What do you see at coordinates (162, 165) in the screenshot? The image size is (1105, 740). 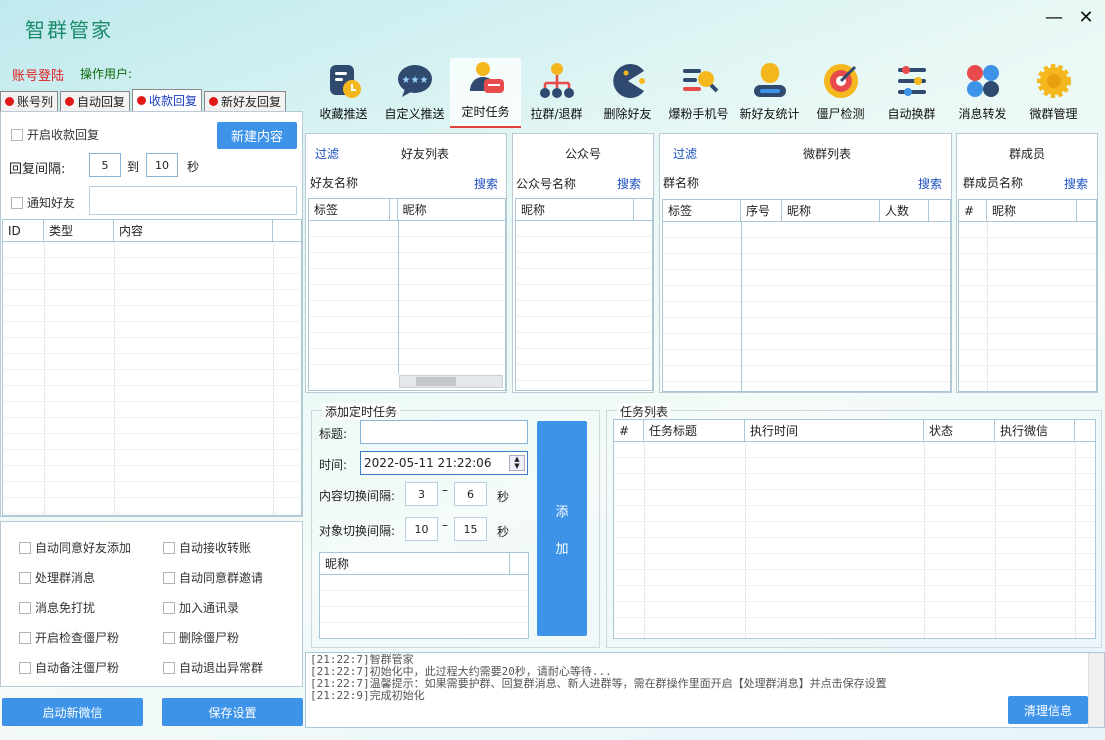 I see `interval-to-input: 10` at bounding box center [162, 165].